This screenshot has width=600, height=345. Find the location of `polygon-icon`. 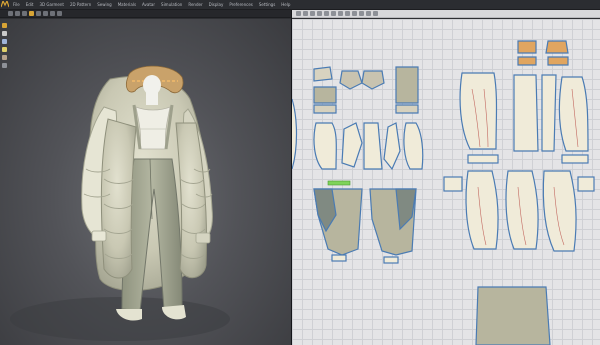

polygon-icon is located at coordinates (312, 13).